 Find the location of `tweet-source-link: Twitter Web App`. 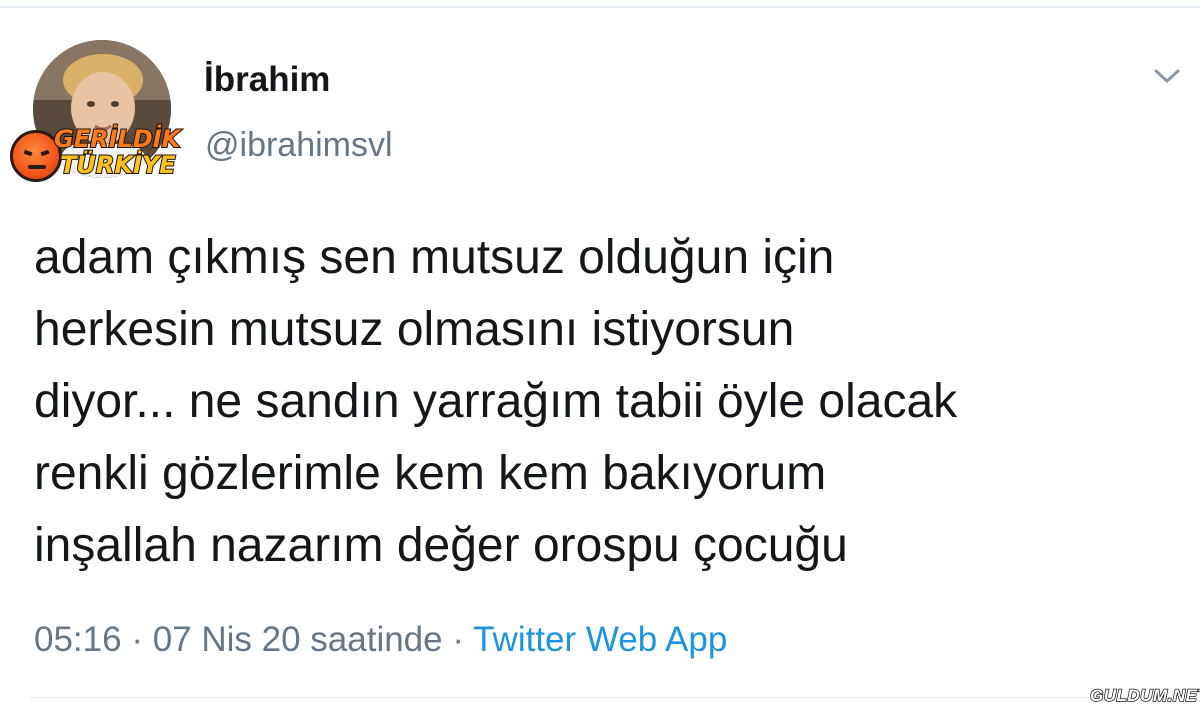

tweet-source-link: Twitter Web App is located at coordinates (600, 639).